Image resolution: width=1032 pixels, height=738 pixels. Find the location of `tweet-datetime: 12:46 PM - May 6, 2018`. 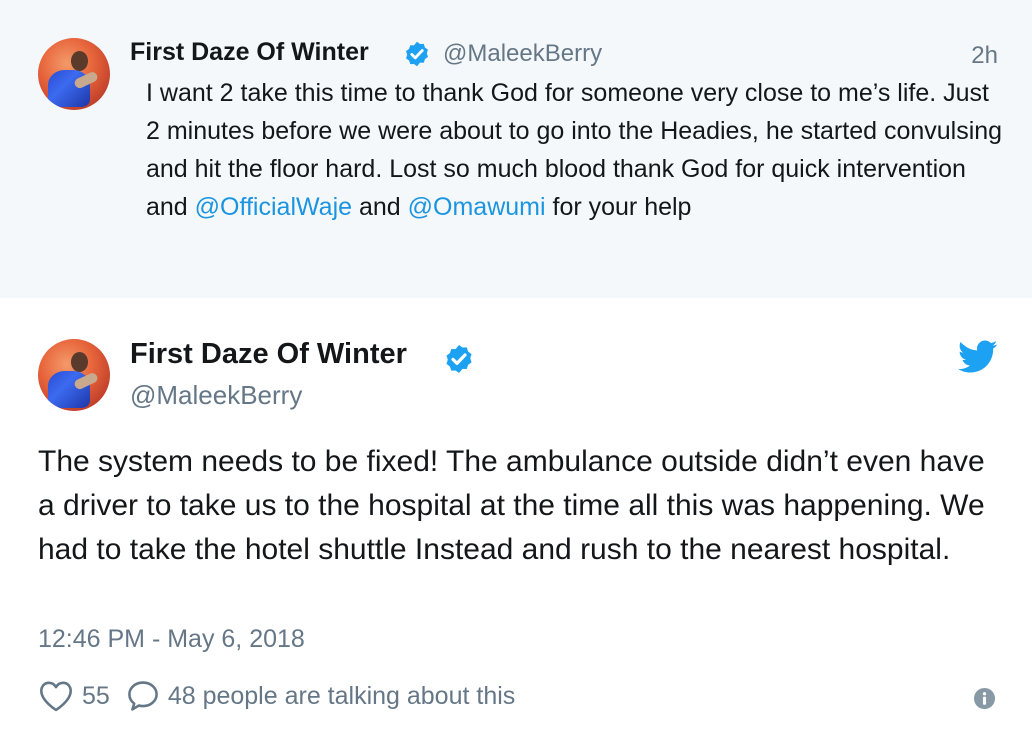

tweet-datetime: 12:46 PM - May 6, 2018 is located at coordinates (171, 639).